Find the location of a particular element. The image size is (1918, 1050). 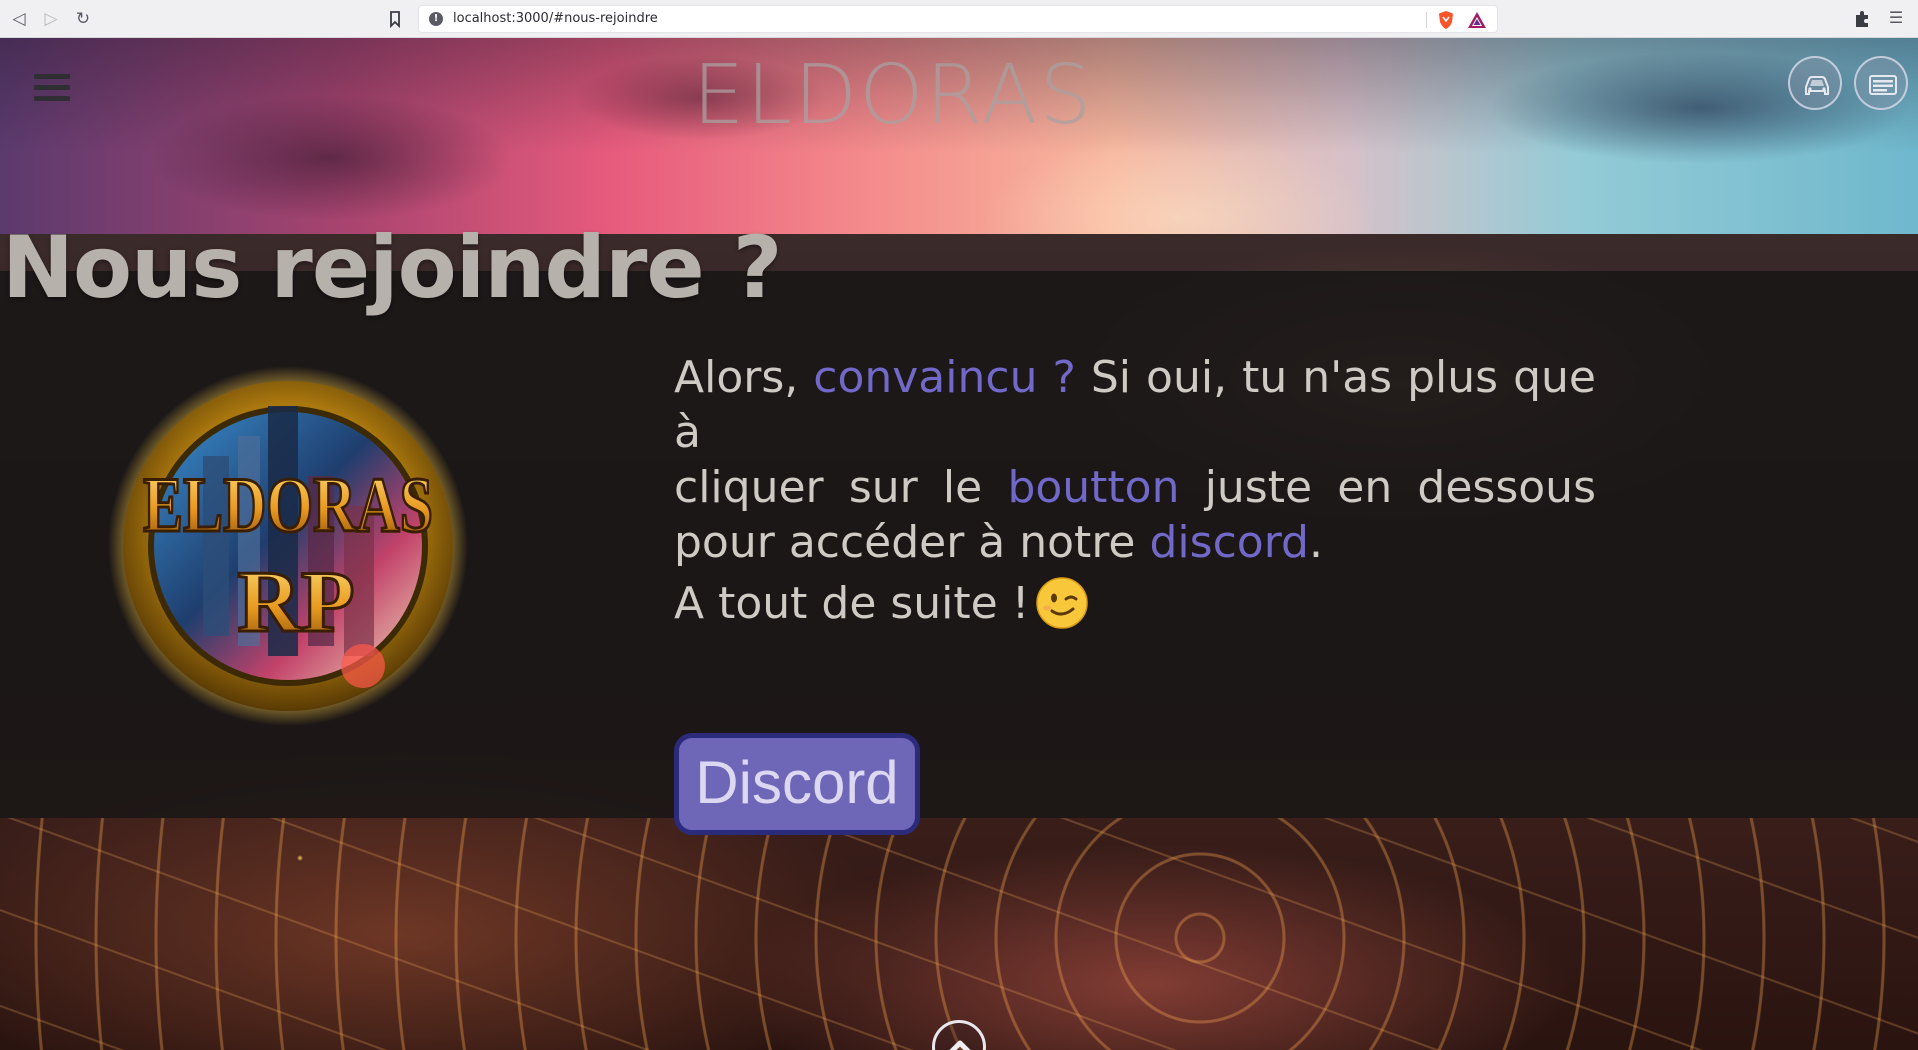

brave-shield-icon is located at coordinates (1446, 20).